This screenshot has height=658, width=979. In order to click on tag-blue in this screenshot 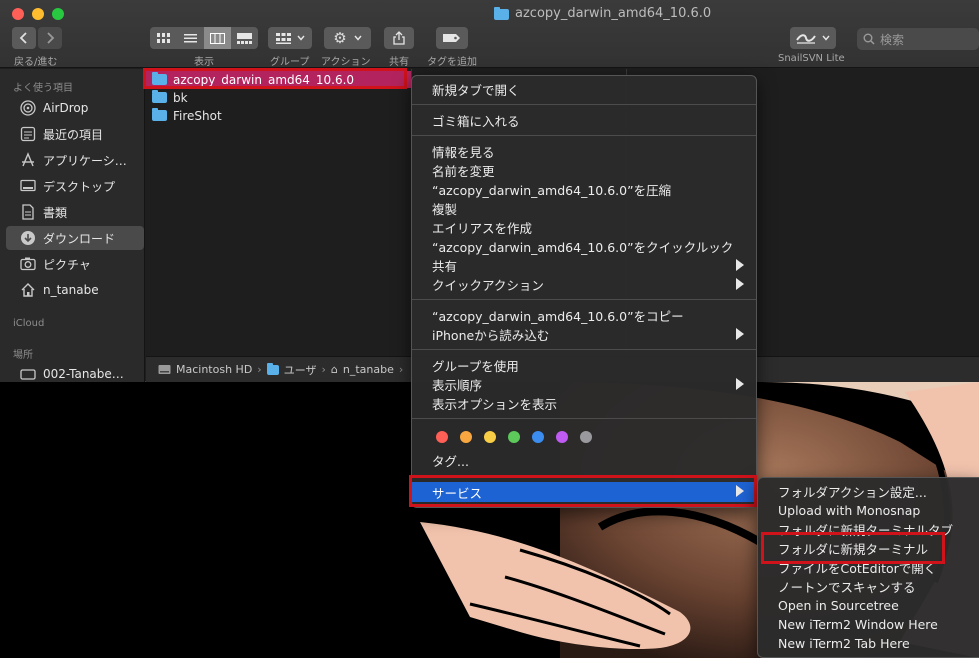, I will do `click(538, 437)`.